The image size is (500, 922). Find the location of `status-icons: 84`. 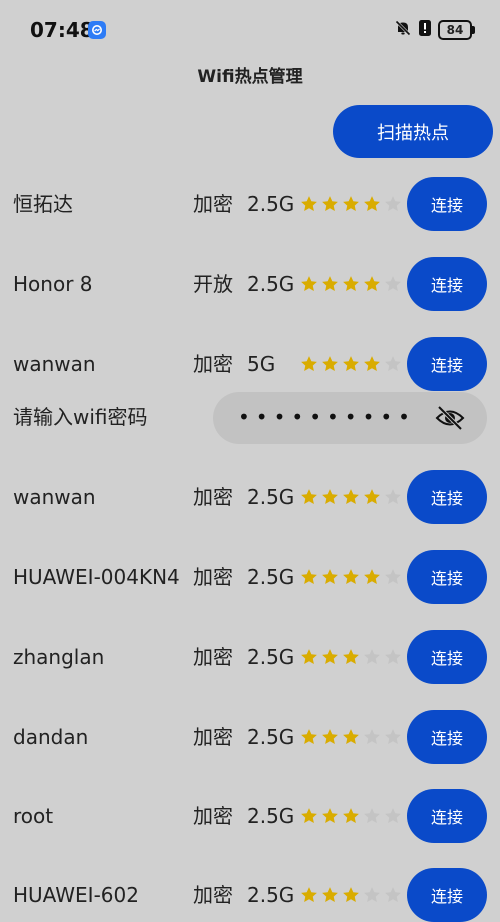

status-icons: 84 is located at coordinates (434, 30).